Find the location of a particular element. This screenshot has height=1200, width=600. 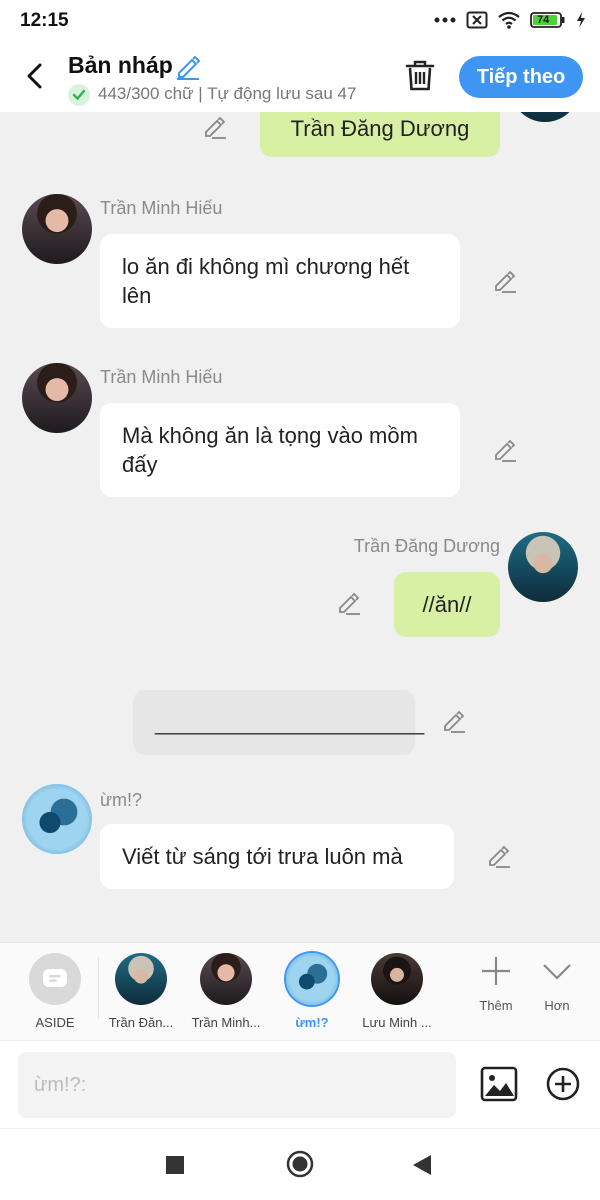

aside-bubble: ______________________ is located at coordinates (278, 722).